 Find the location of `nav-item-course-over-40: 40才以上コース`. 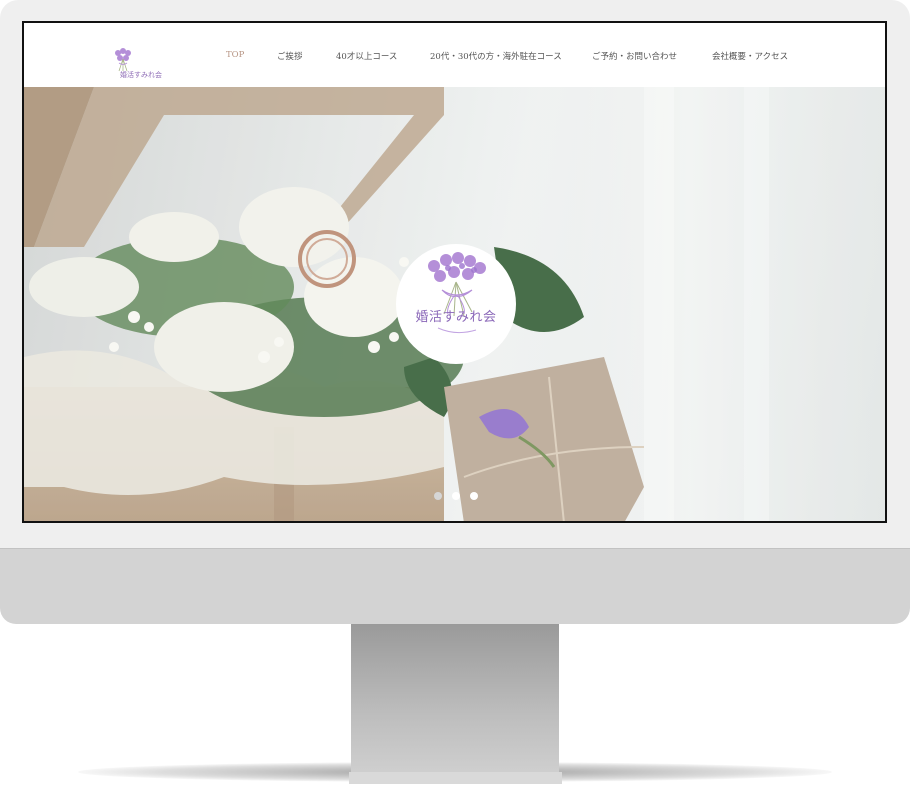

nav-item-course-over-40: 40才以上コース is located at coordinates (366, 56).